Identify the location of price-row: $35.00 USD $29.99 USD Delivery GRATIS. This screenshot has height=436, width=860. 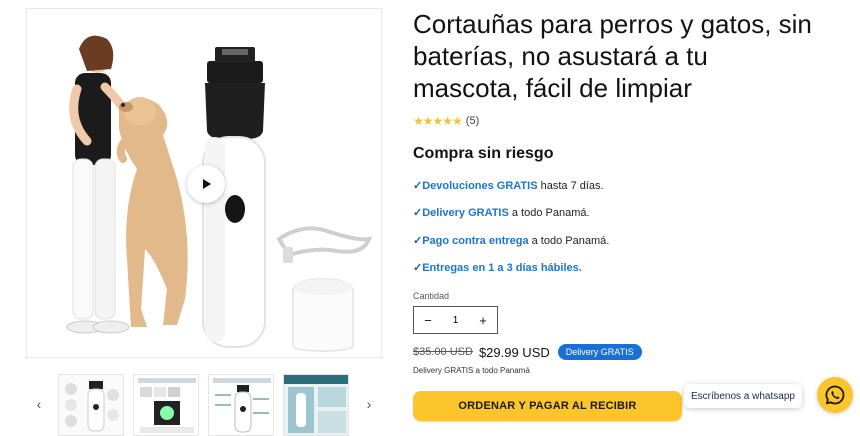
(527, 352).